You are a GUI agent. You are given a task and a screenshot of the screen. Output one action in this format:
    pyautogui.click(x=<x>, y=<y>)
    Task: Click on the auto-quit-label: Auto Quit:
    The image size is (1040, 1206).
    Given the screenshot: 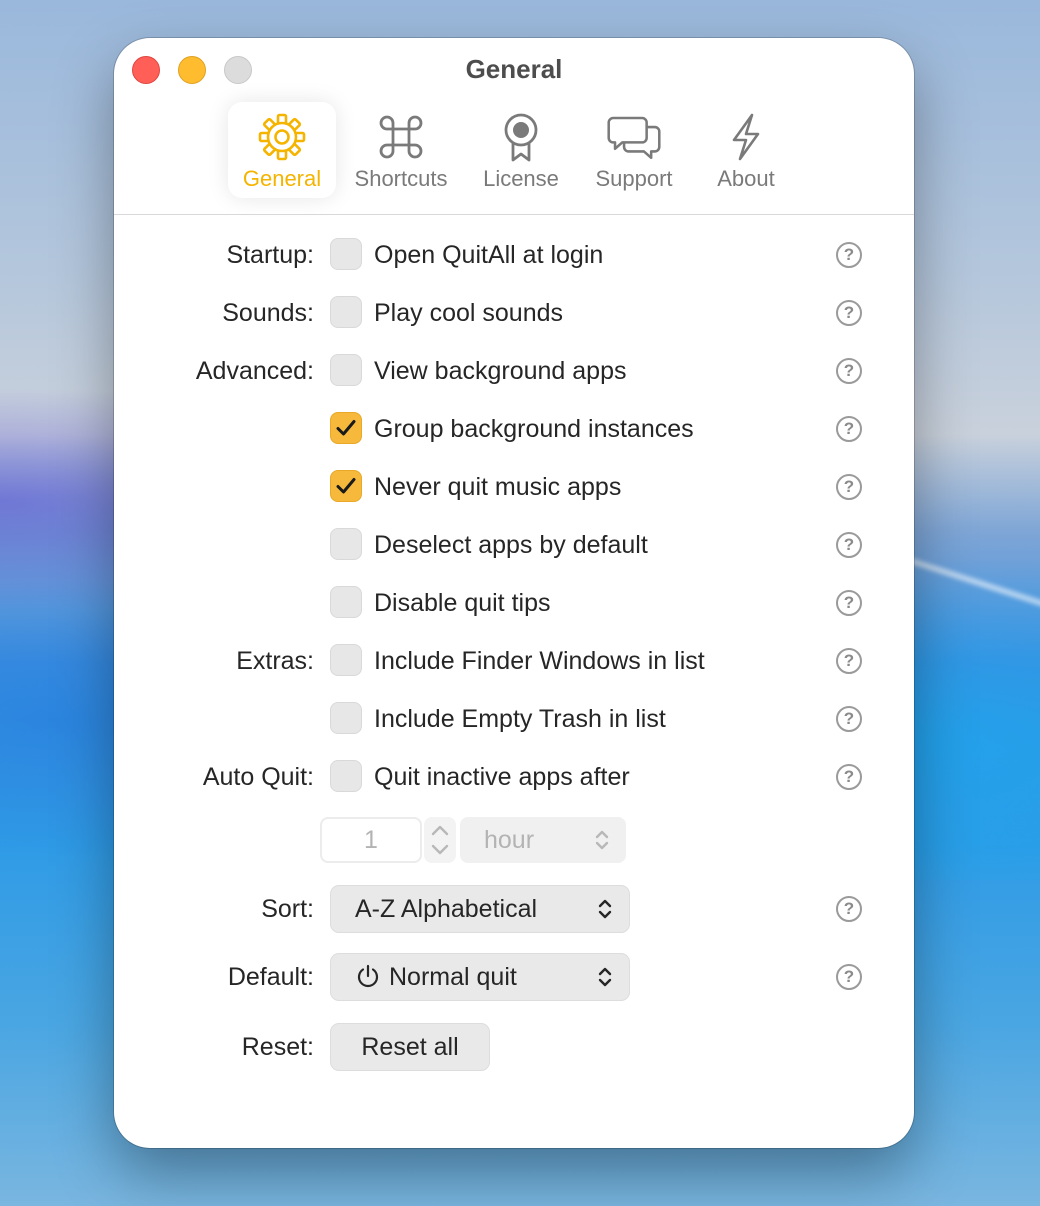 What is the action you would take?
    pyautogui.click(x=258, y=777)
    